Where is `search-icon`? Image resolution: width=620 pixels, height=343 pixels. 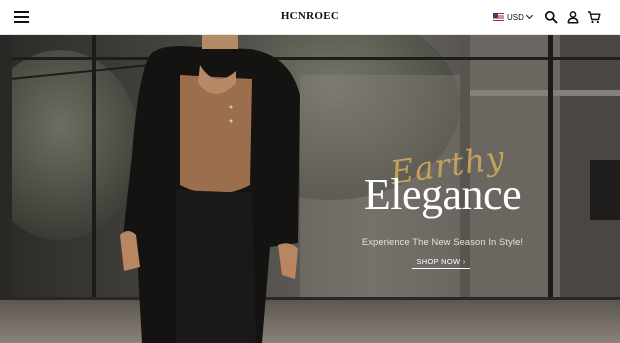 search-icon is located at coordinates (551, 17).